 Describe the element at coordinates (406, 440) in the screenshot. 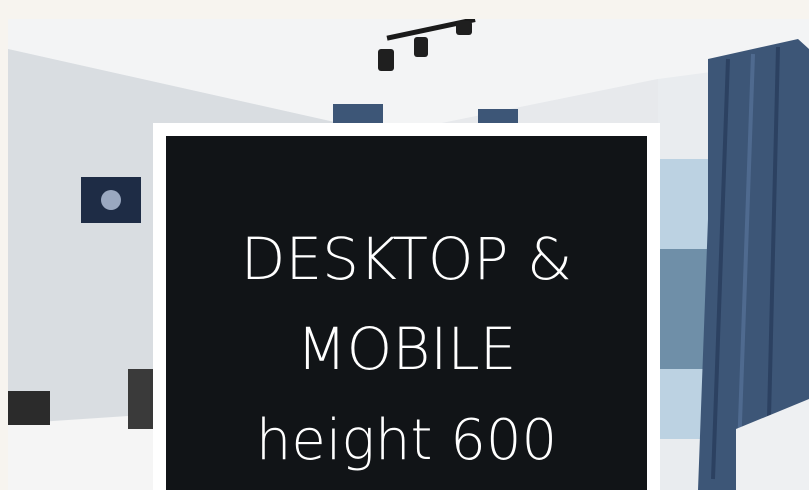

I see `banner-subheading: height 600` at that location.